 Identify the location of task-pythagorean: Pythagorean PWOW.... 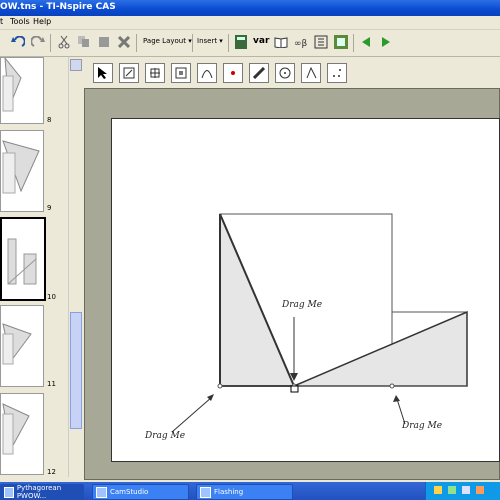
(42, 492).